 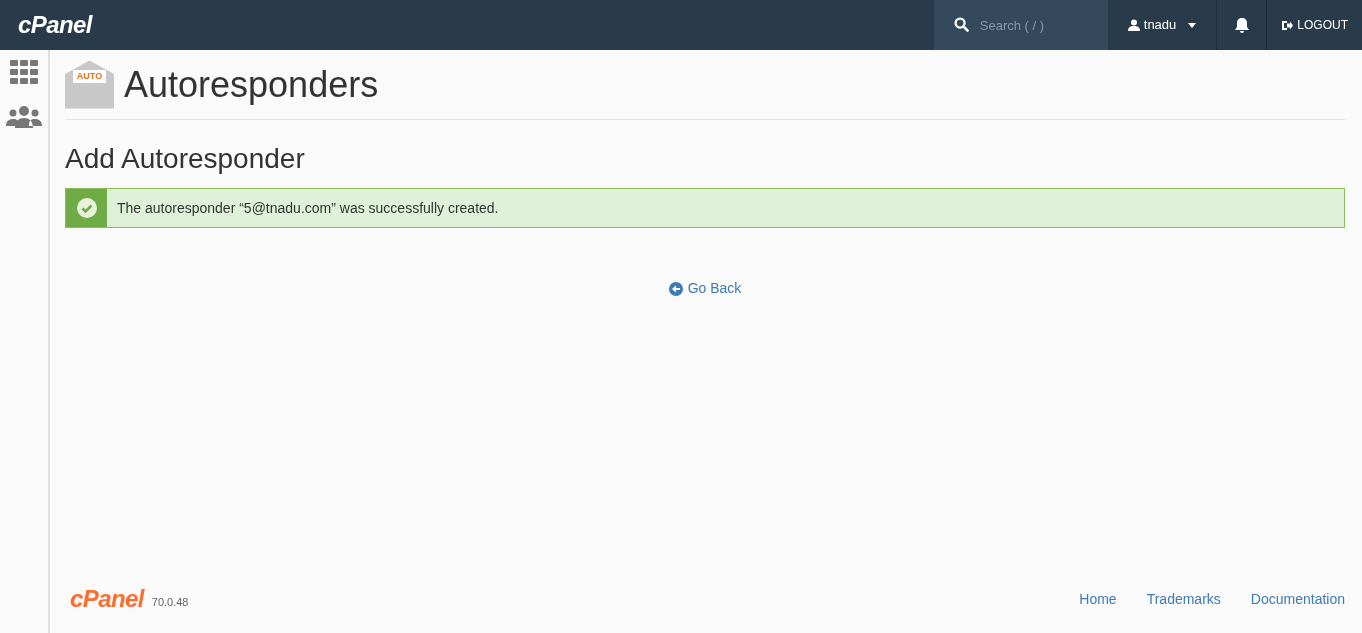 I want to click on user-icon, so click(x=1133, y=25).